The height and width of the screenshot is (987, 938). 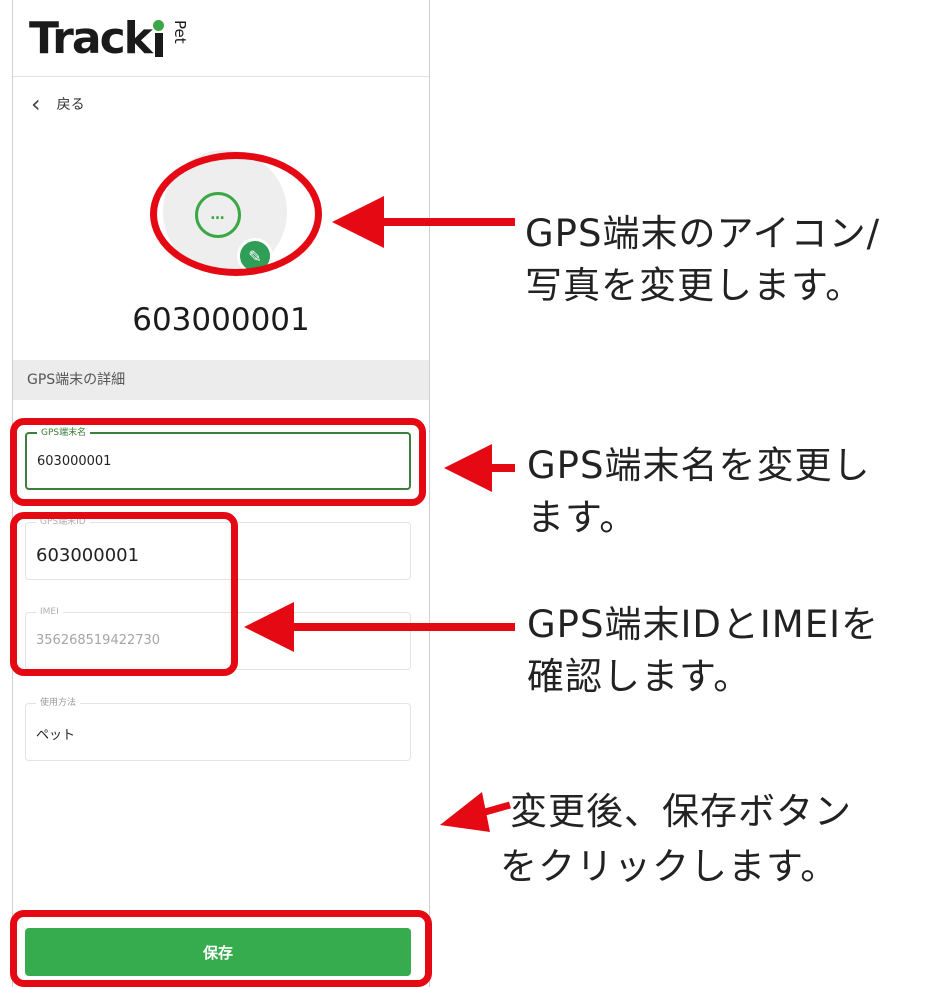 I want to click on note-id-line1: GPS端末IDとIMEIを, so click(x=703, y=624).